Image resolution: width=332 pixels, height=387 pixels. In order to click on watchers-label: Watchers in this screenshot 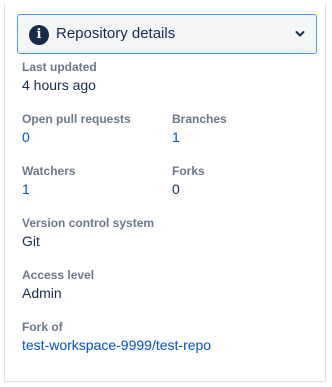, I will do `click(49, 171)`.